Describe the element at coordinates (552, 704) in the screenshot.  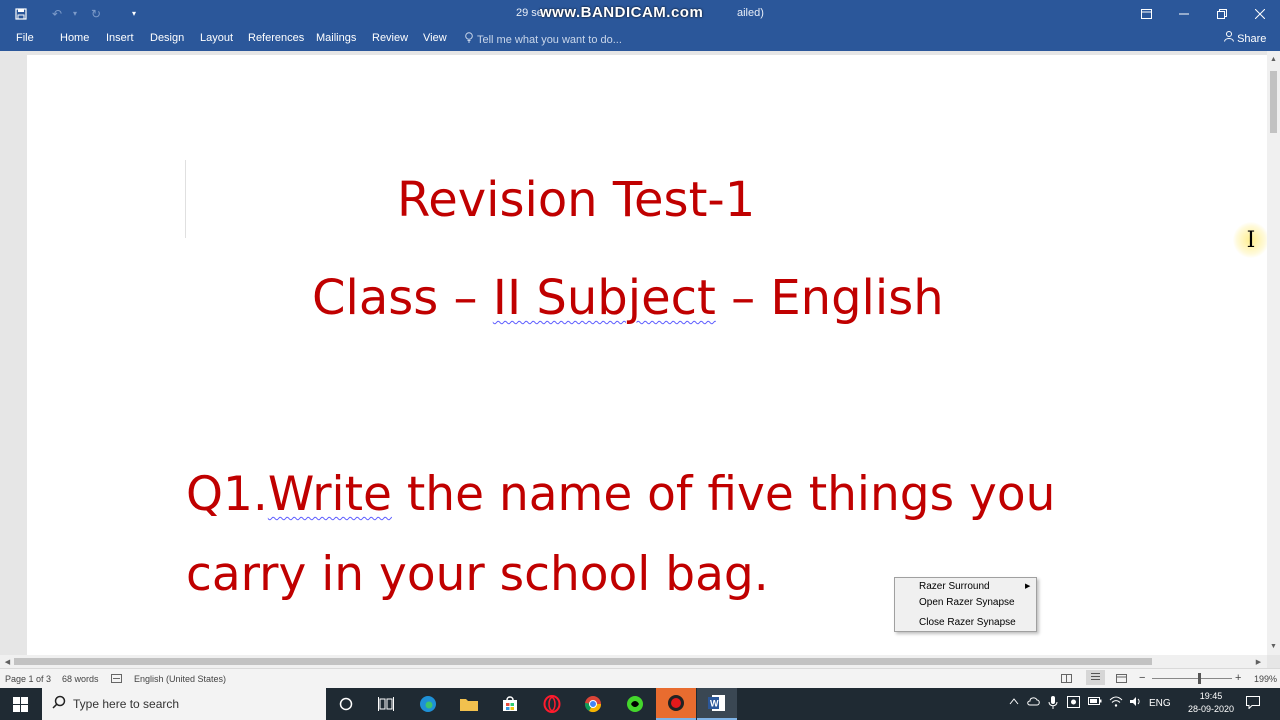
I see `opera-icon` at that location.